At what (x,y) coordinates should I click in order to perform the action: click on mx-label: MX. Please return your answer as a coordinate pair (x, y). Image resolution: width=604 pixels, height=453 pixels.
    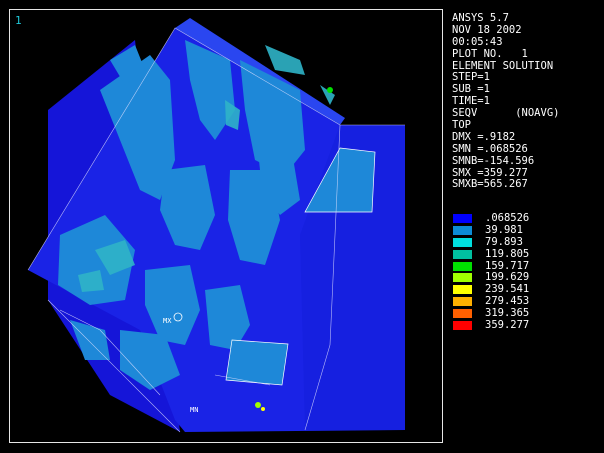
    Looking at the image, I should click on (167, 321).